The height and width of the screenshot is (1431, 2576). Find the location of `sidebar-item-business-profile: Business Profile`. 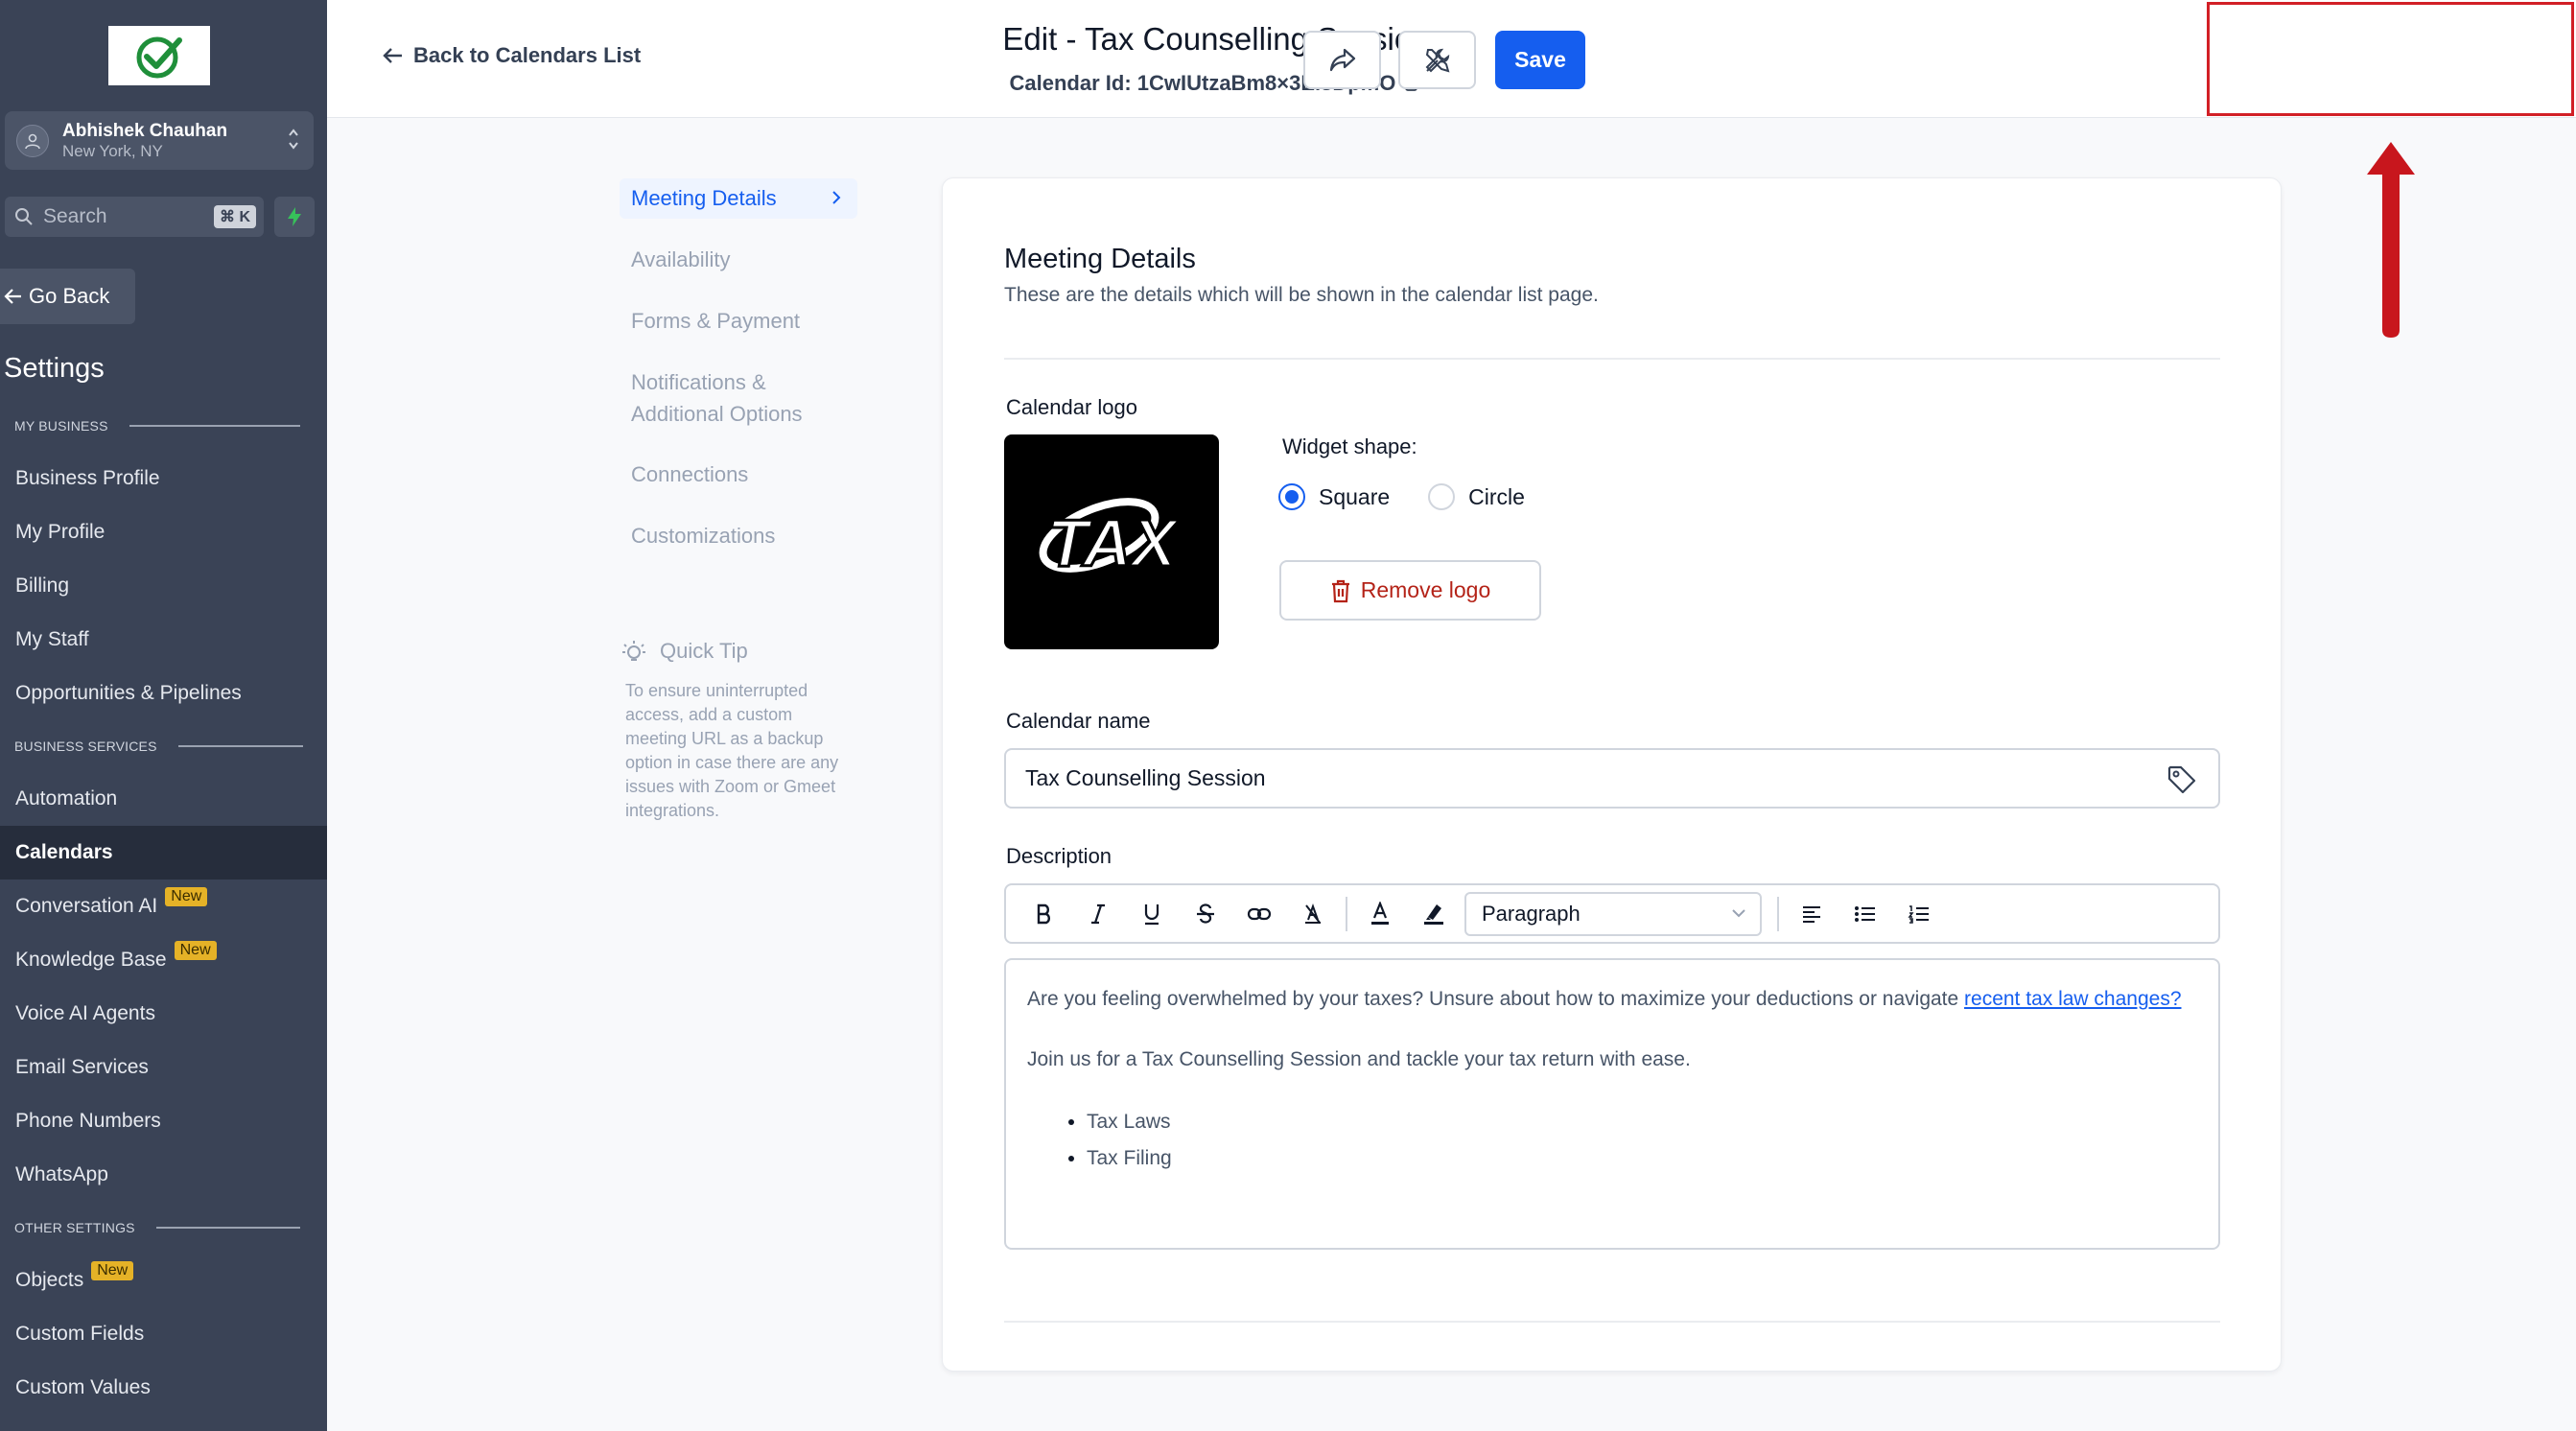

sidebar-item-business-profile: Business Profile is located at coordinates (163, 478).